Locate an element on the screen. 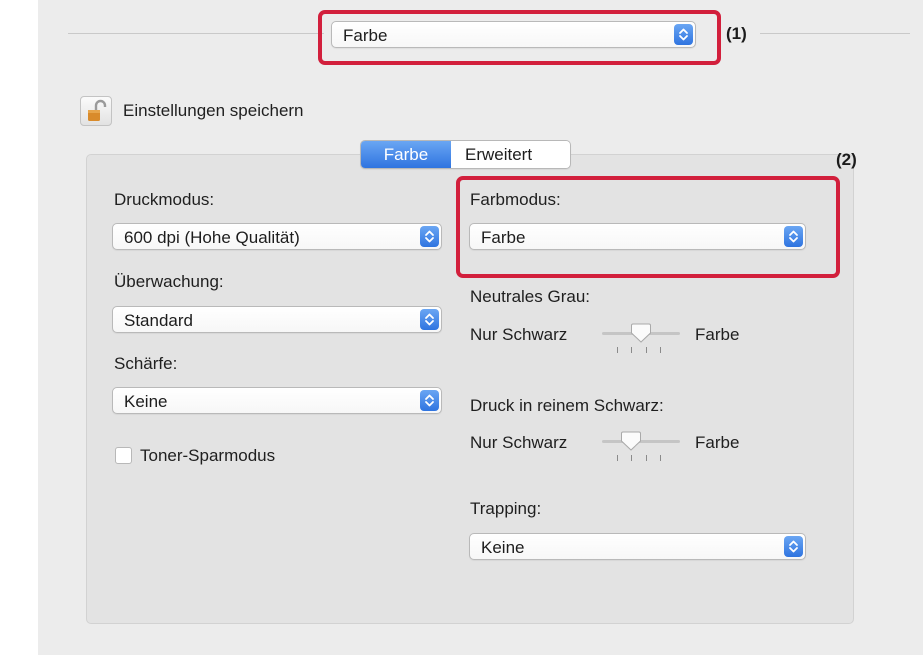 The image size is (923, 655). separator-right is located at coordinates (835, 33).